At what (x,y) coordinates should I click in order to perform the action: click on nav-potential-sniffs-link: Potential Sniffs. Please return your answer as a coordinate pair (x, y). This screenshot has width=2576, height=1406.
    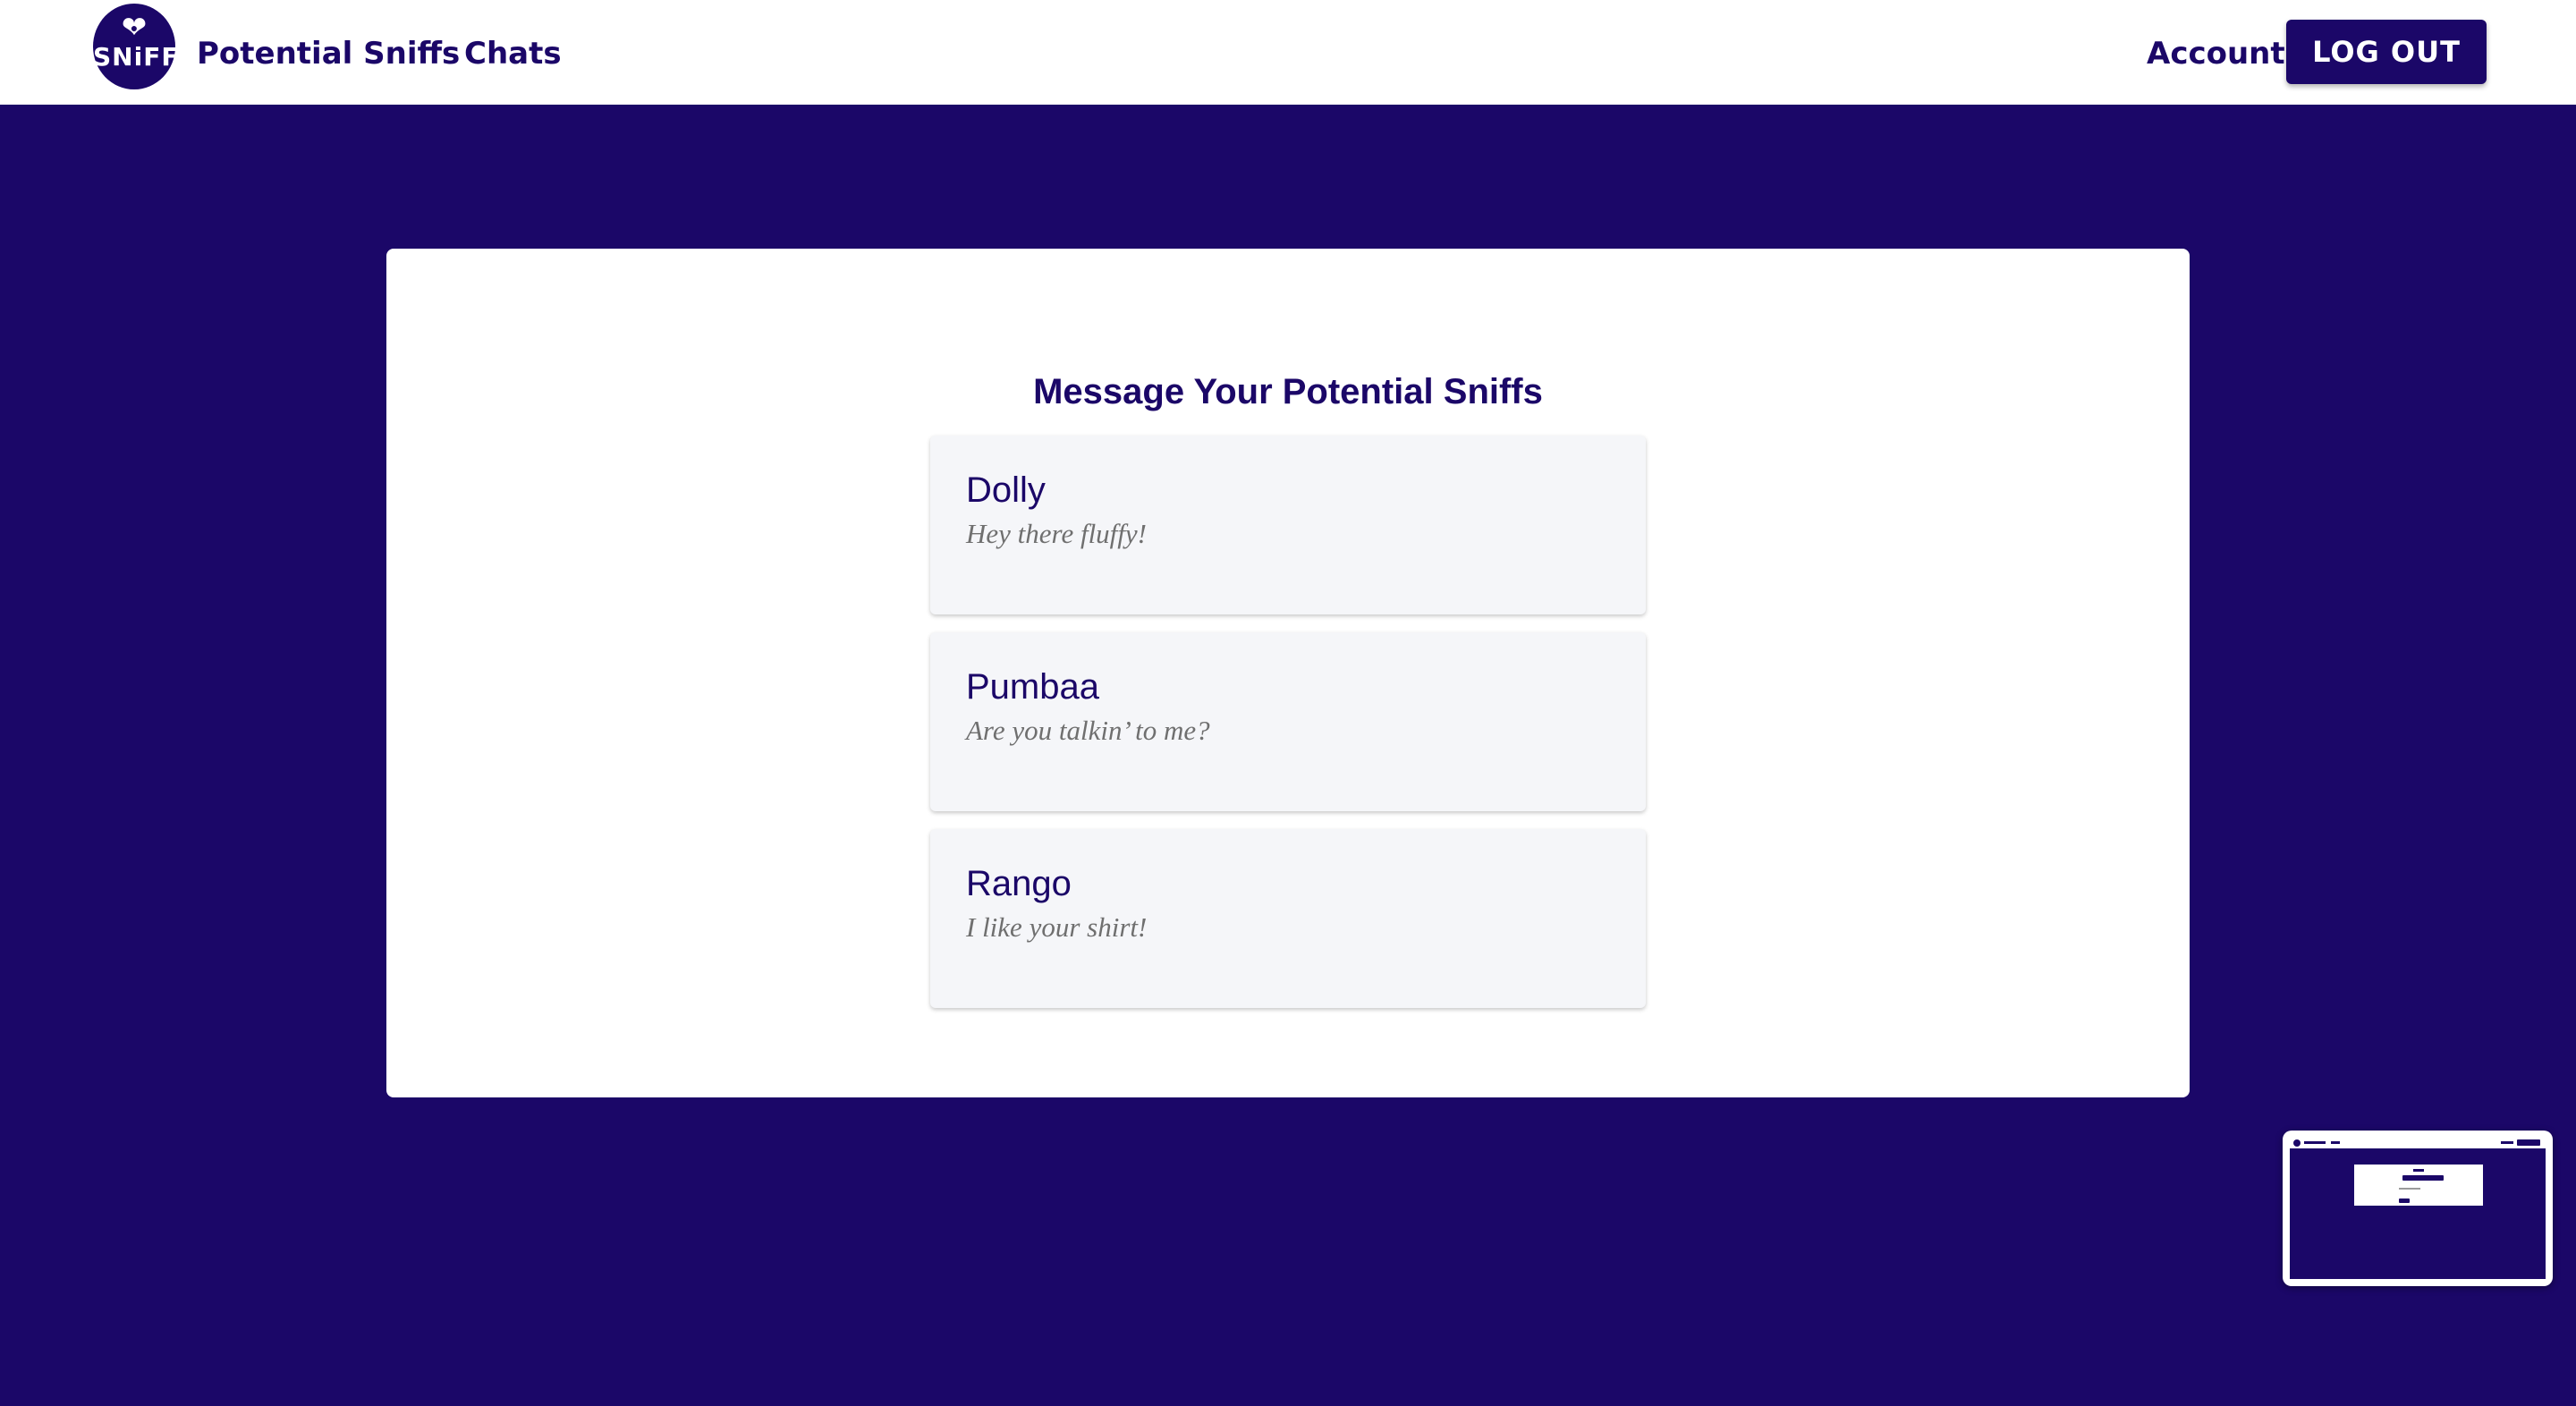
    Looking at the image, I should click on (328, 54).